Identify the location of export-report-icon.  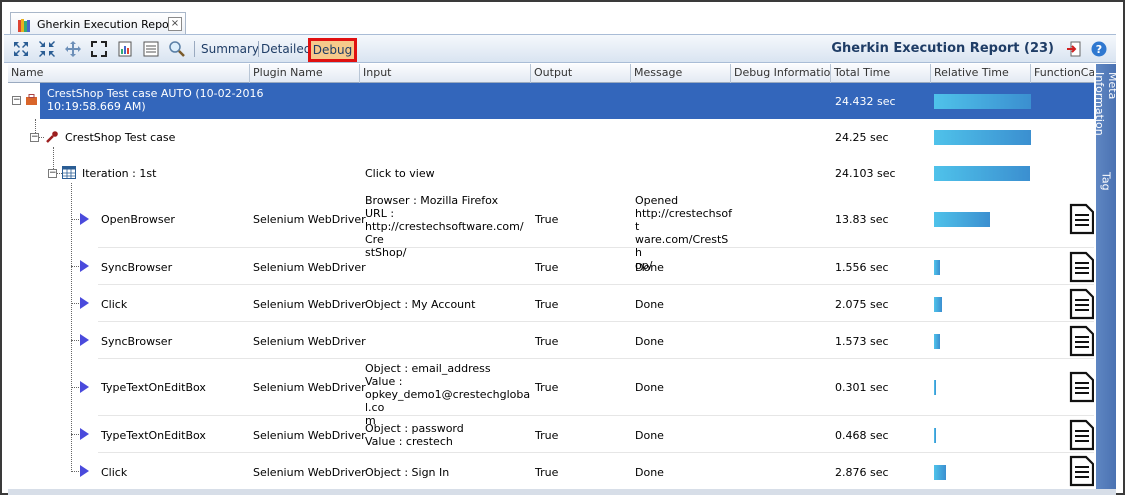
(125, 49).